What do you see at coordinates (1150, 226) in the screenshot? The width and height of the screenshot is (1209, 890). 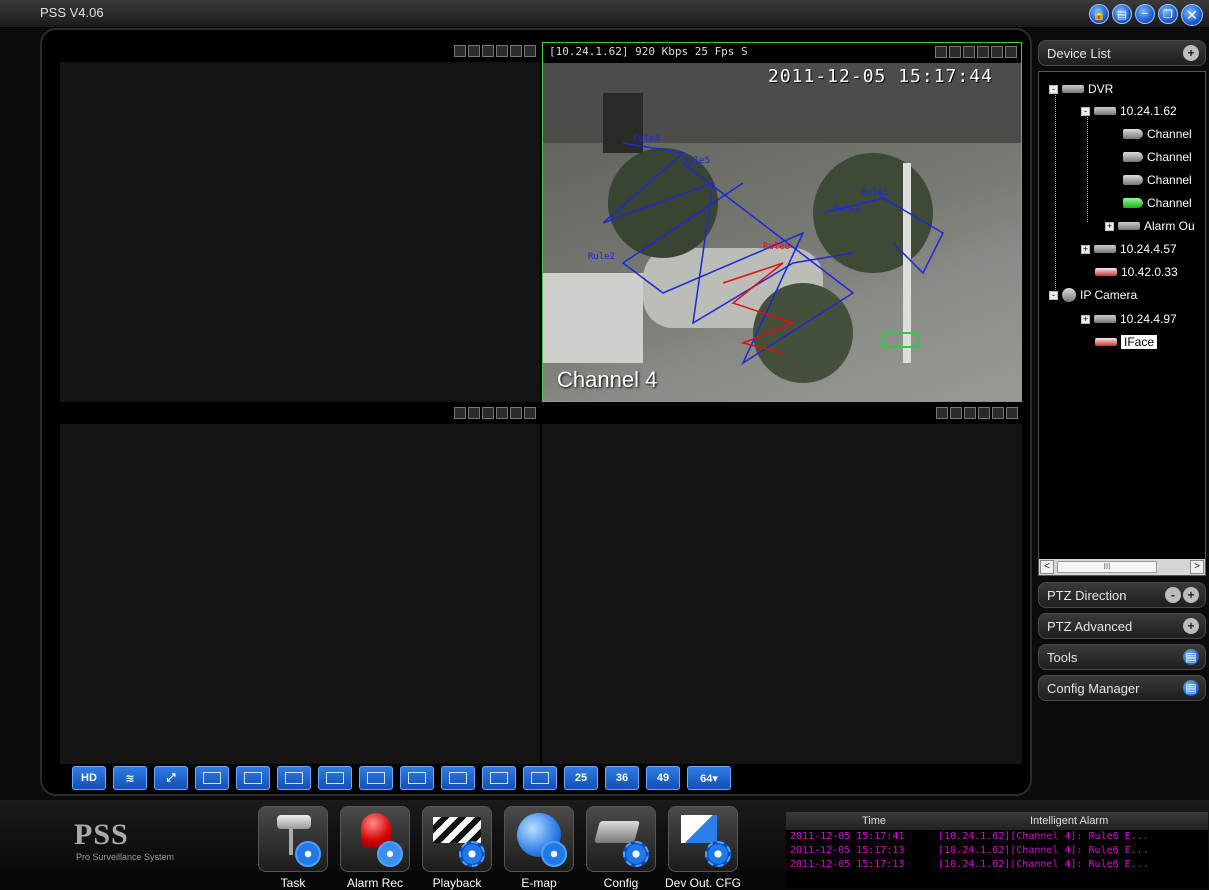 I see `tree-node-alarm-out: + Alarm Ou` at bounding box center [1150, 226].